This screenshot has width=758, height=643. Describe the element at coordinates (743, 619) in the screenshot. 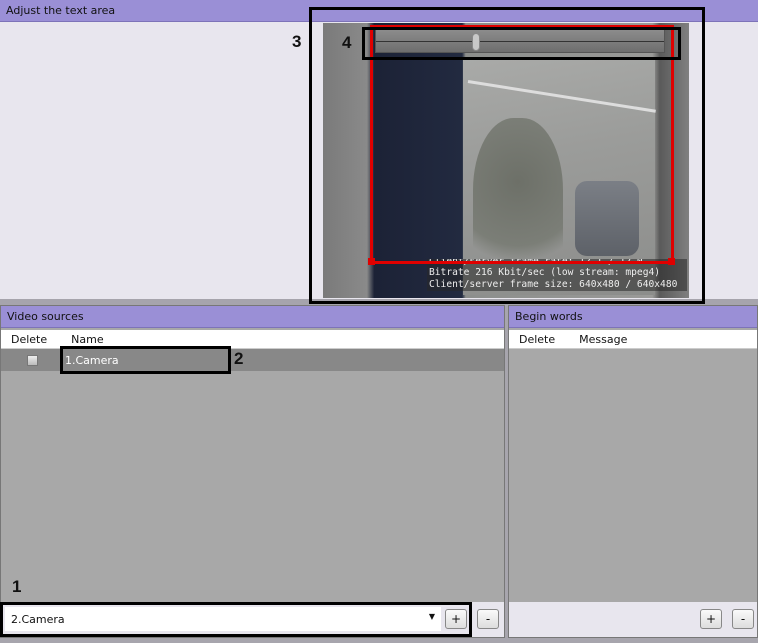

I see `remove-word-button: -` at that location.